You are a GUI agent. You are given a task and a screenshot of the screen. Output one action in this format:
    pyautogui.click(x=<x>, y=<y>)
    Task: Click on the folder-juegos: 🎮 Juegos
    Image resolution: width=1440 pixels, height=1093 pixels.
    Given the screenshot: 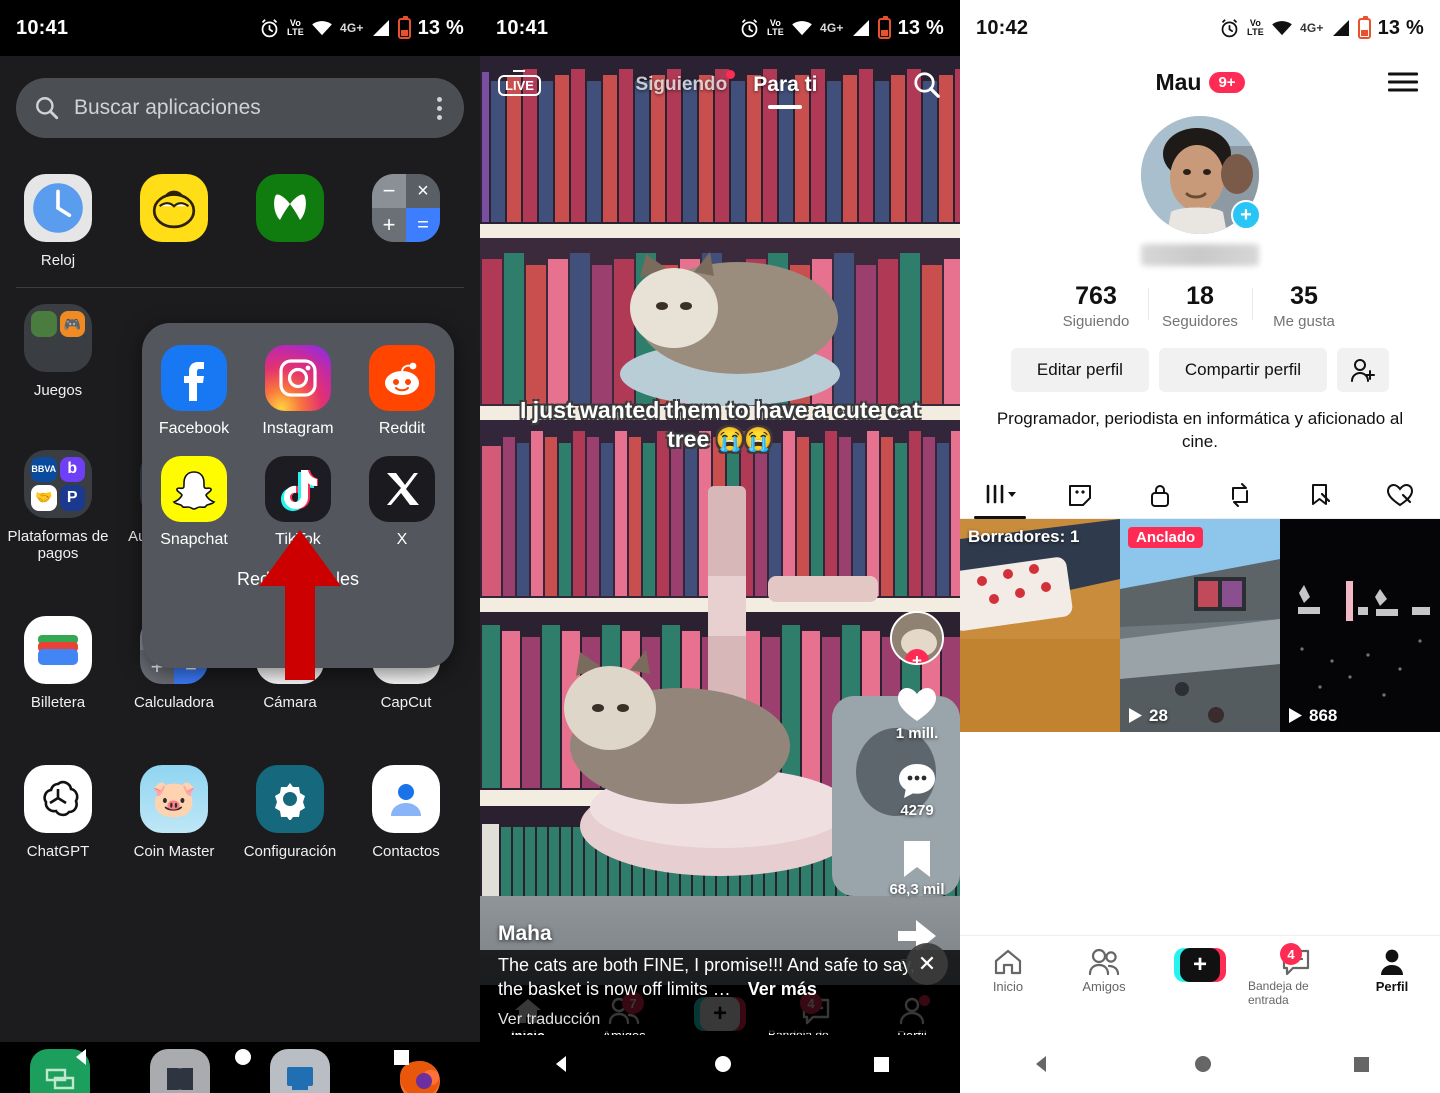 What is the action you would take?
    pyautogui.click(x=58, y=345)
    